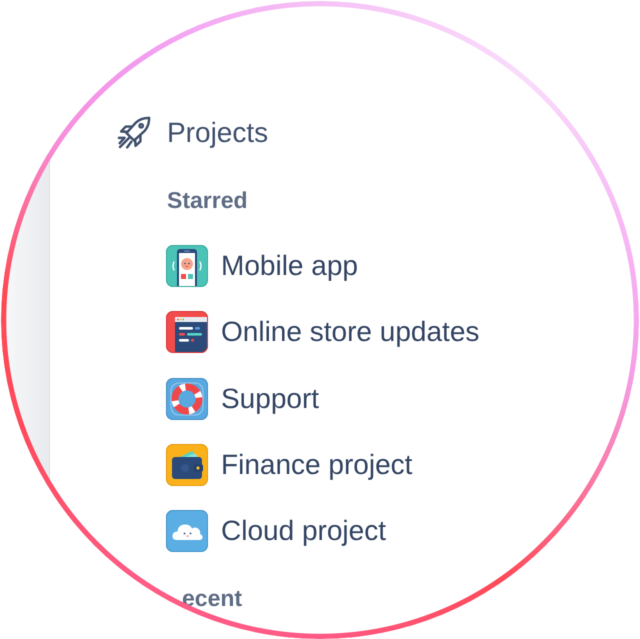 The width and height of the screenshot is (640, 639). I want to click on section-heading: Starred, so click(207, 200).